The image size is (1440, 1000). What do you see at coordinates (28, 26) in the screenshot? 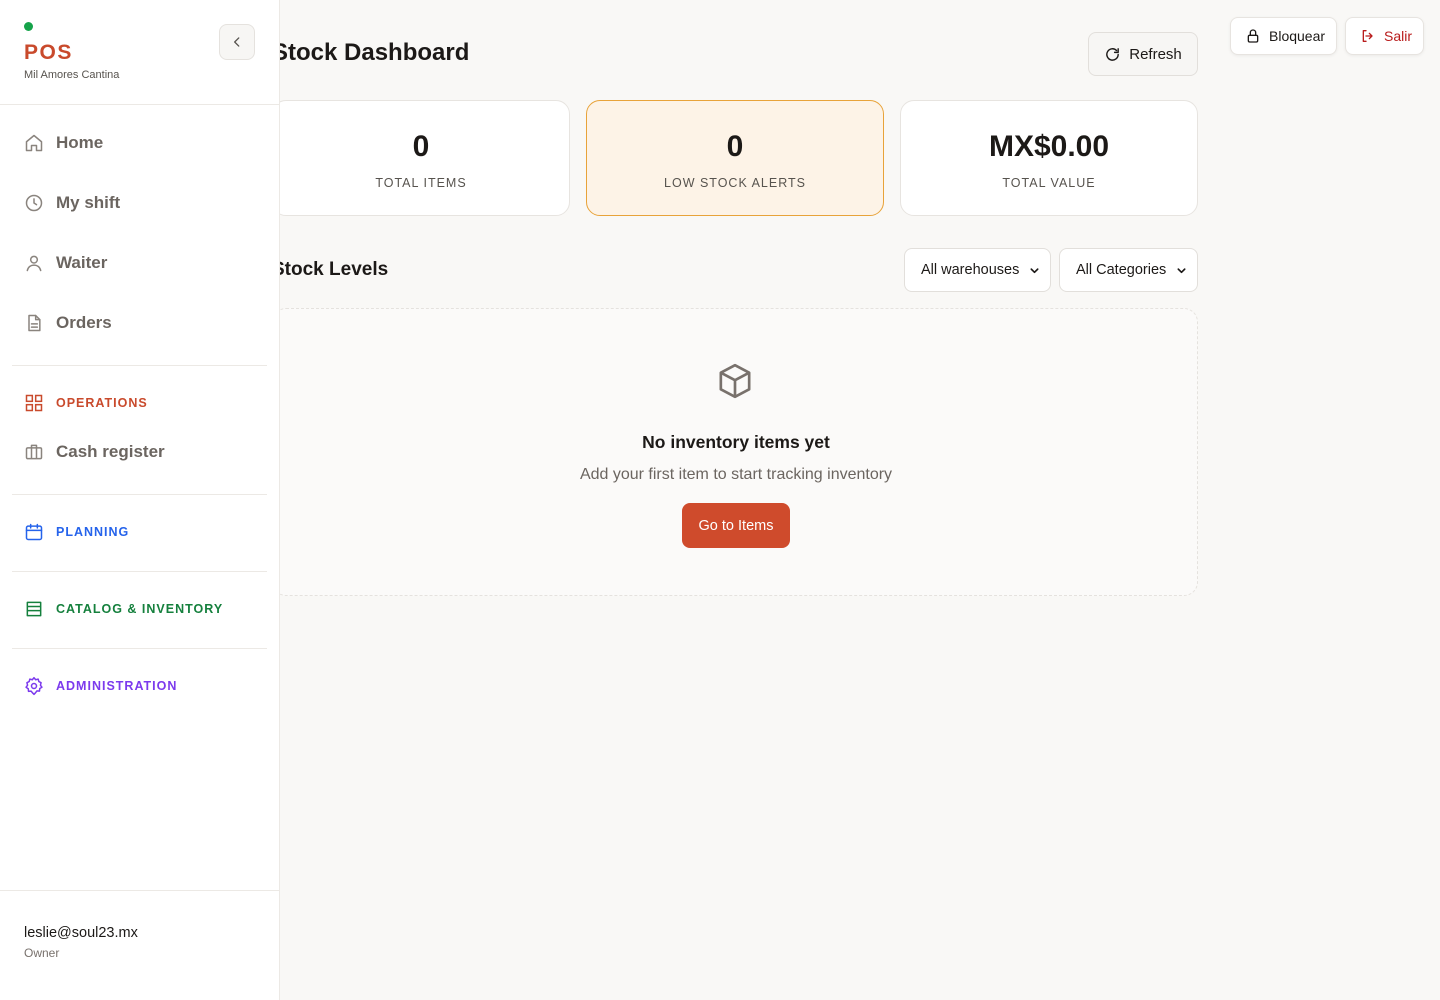
I see `online-status-dot` at bounding box center [28, 26].